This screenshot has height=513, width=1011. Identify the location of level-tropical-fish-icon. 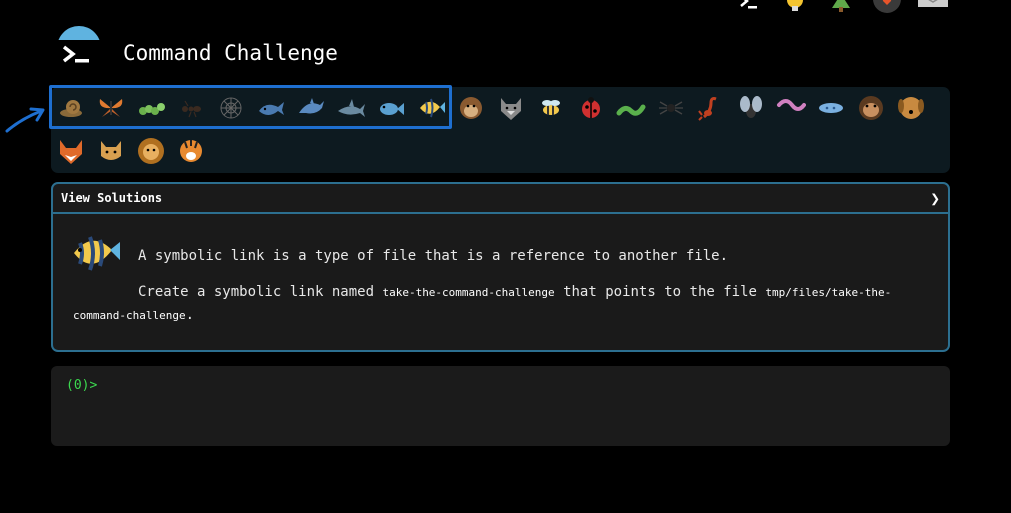
(431, 108).